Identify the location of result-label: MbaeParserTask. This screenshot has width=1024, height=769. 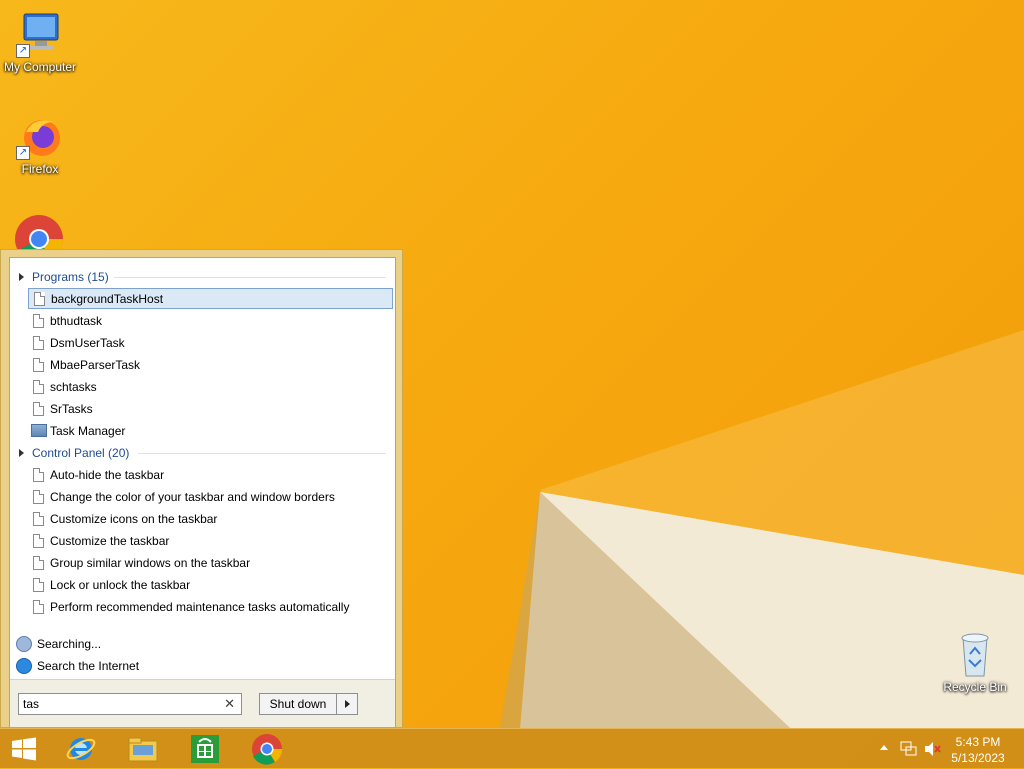
(95, 364).